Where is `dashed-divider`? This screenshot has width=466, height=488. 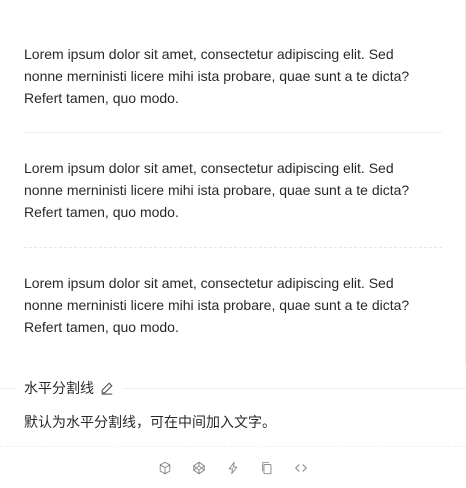
dashed-divider is located at coordinates (233, 247).